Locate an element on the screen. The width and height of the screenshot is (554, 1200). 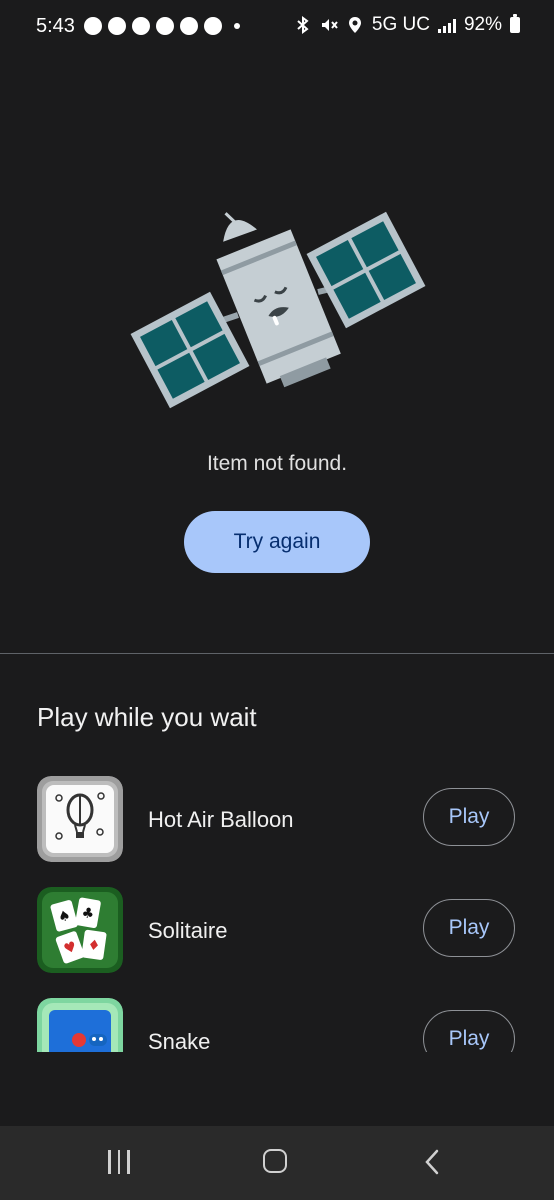
network-type: 5G UC is located at coordinates (400, 24).